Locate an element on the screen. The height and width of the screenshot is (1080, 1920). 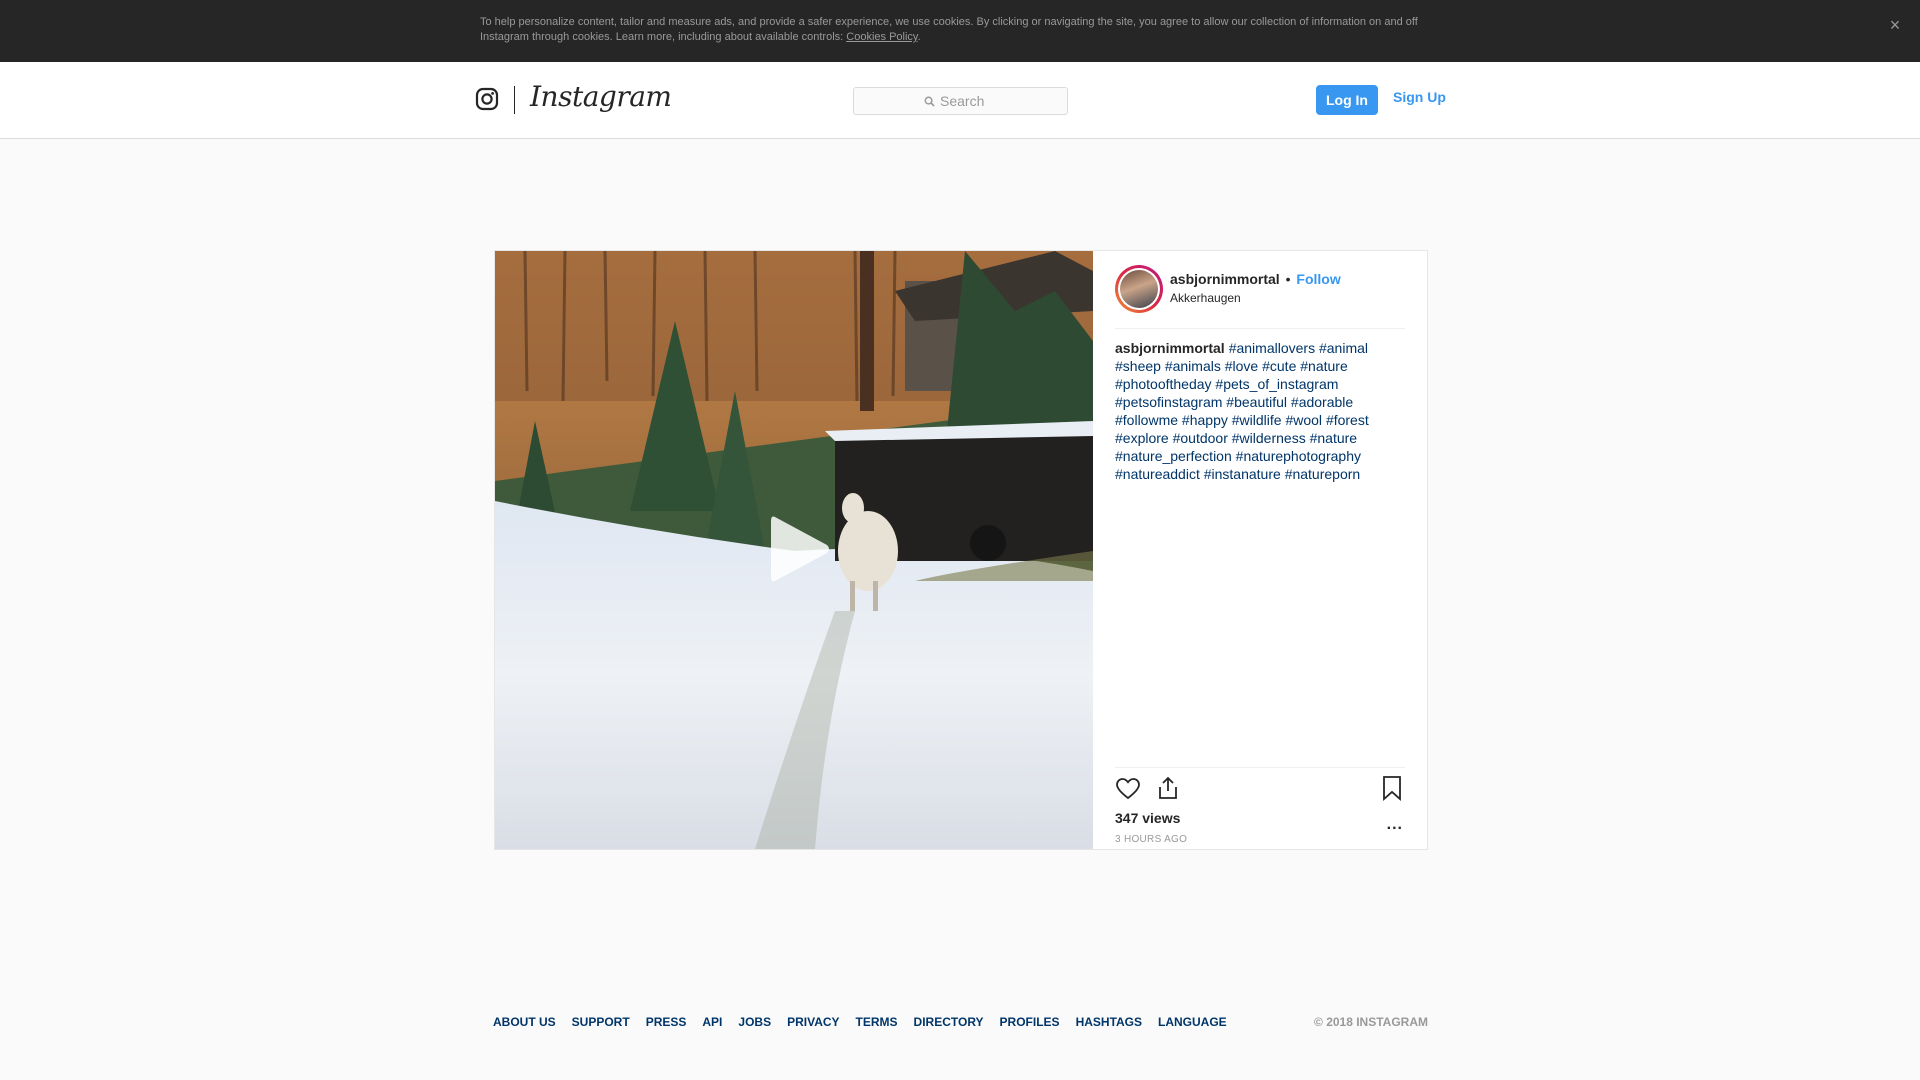
copyright: © 2018 INSTAGRAM is located at coordinates (1371, 1022).